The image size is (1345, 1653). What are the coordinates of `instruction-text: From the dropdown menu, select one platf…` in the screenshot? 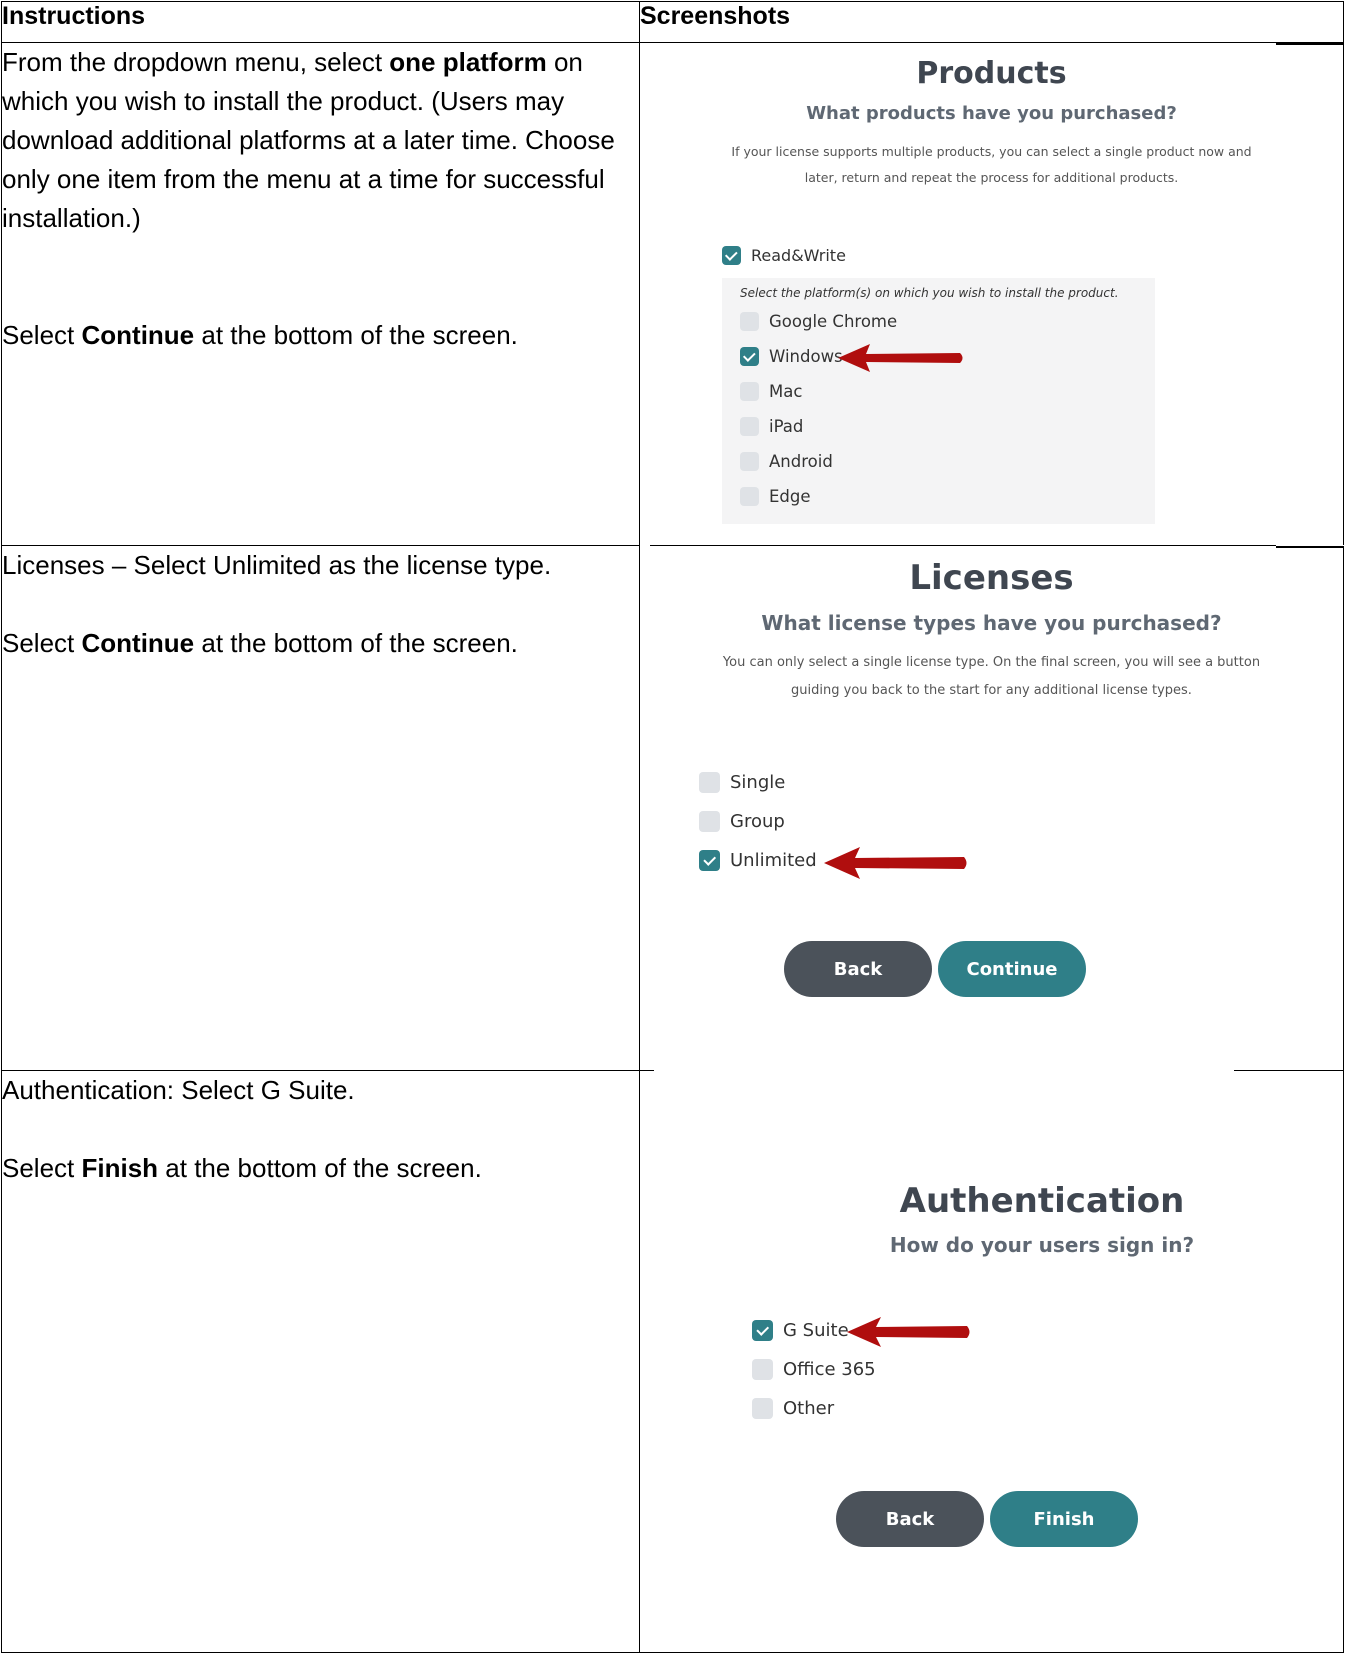 It's located at (308, 140).